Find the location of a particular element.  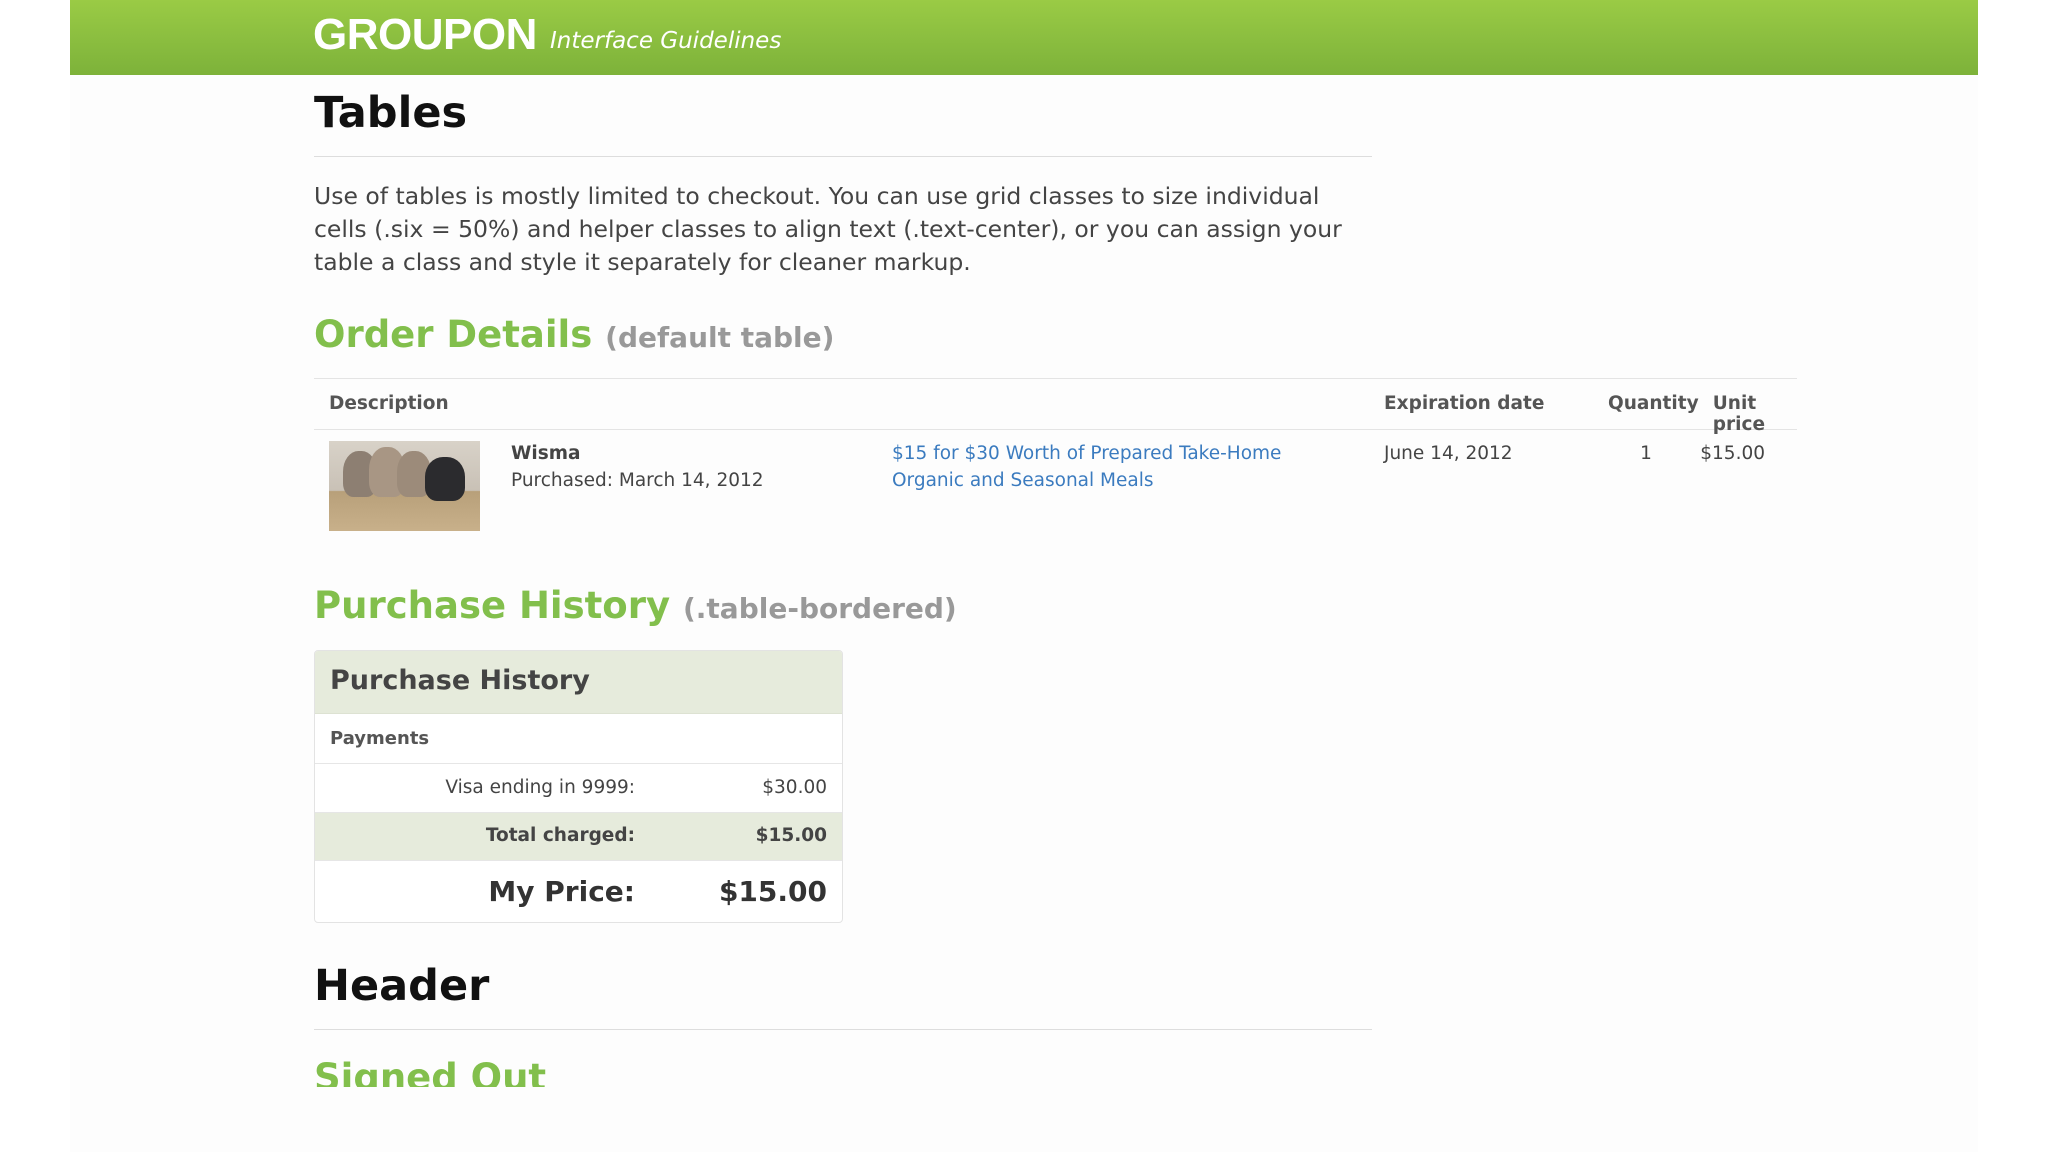

total-charged-label: Total charged: is located at coordinates (560, 835).